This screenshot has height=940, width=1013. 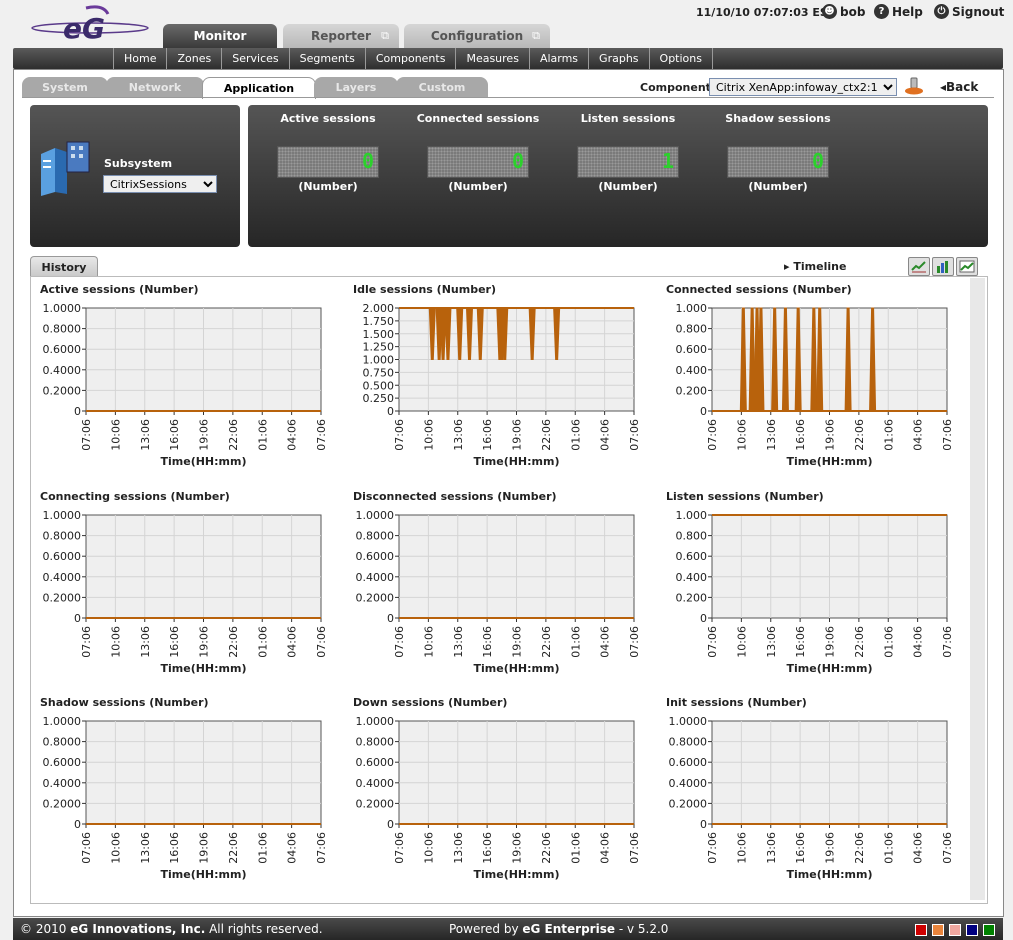 I want to click on y-tick-label: 0.2000, so click(x=62, y=390).